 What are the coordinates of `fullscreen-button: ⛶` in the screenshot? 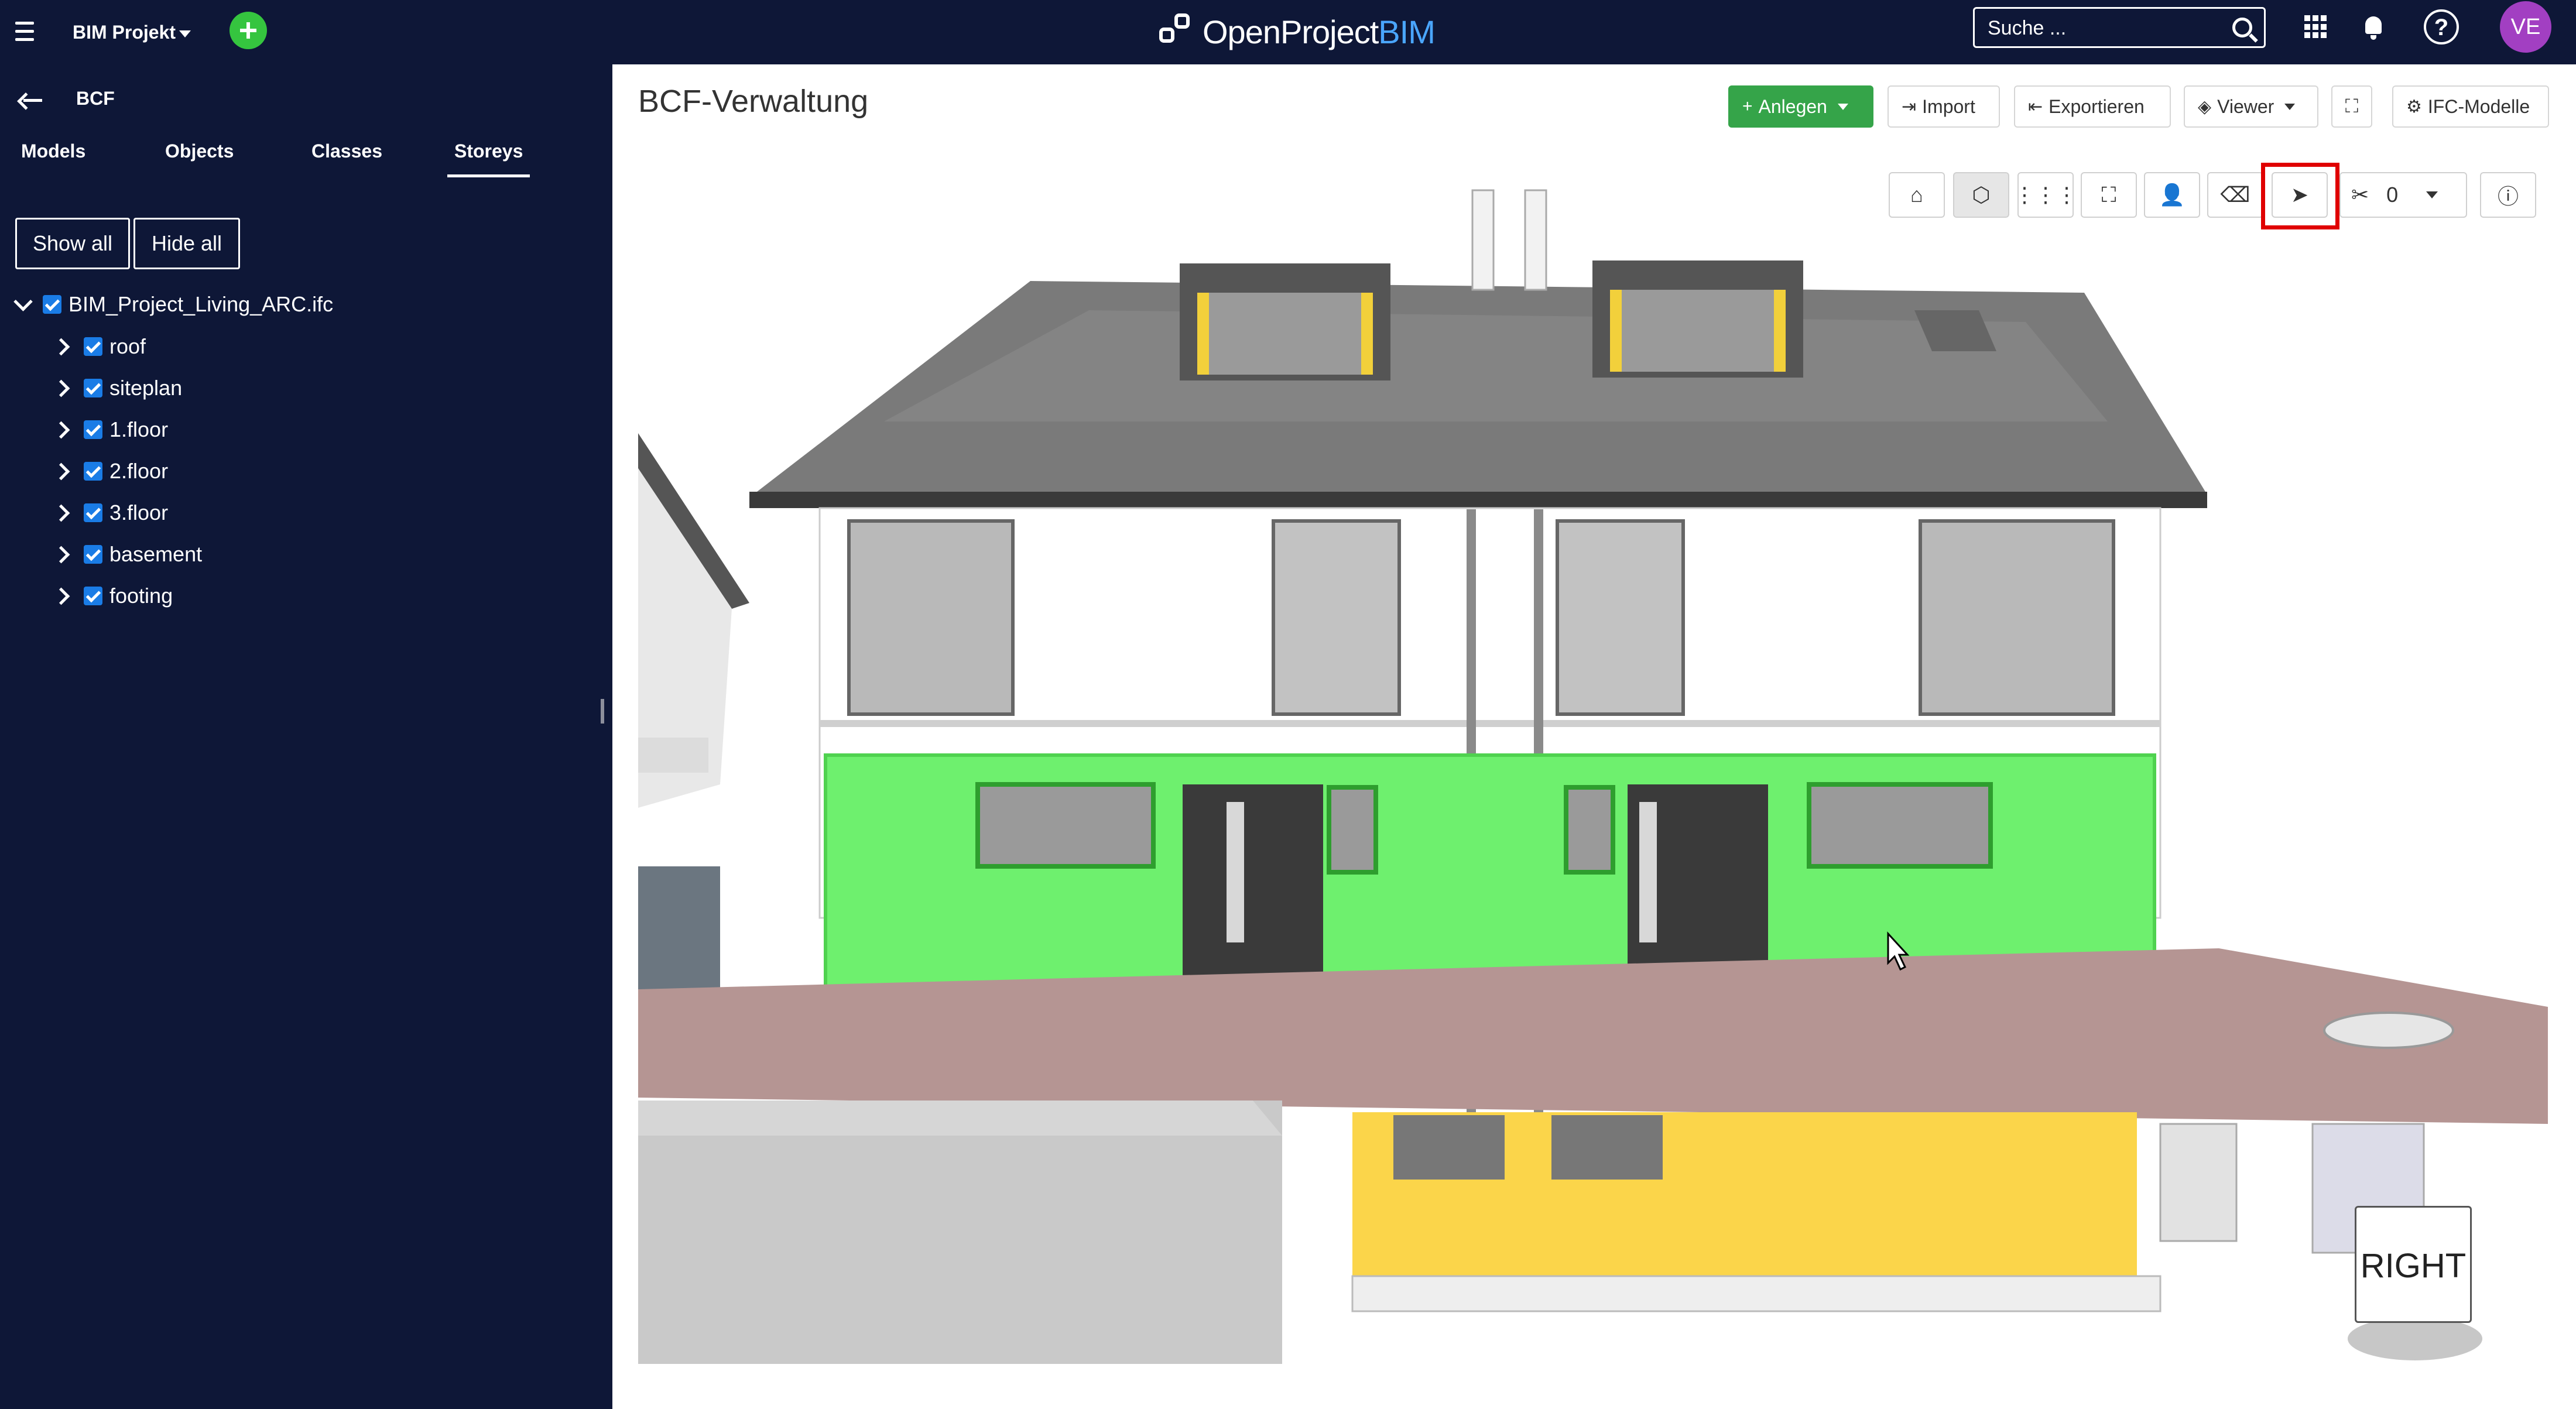 It's located at (2351, 106).